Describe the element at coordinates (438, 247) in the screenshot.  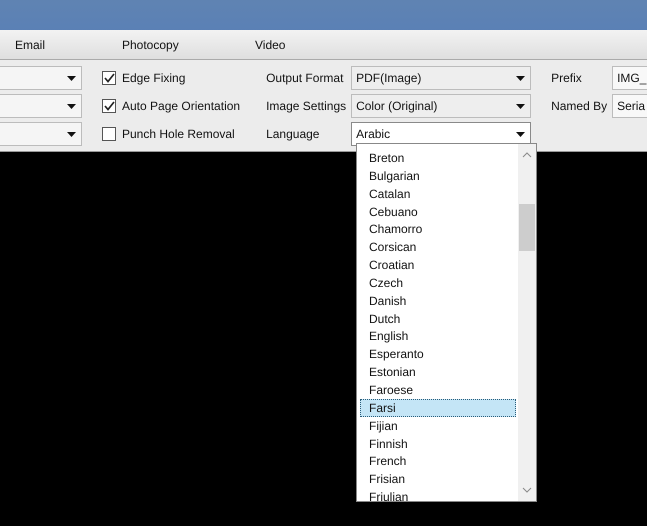
I see `list-item: Corsican` at that location.